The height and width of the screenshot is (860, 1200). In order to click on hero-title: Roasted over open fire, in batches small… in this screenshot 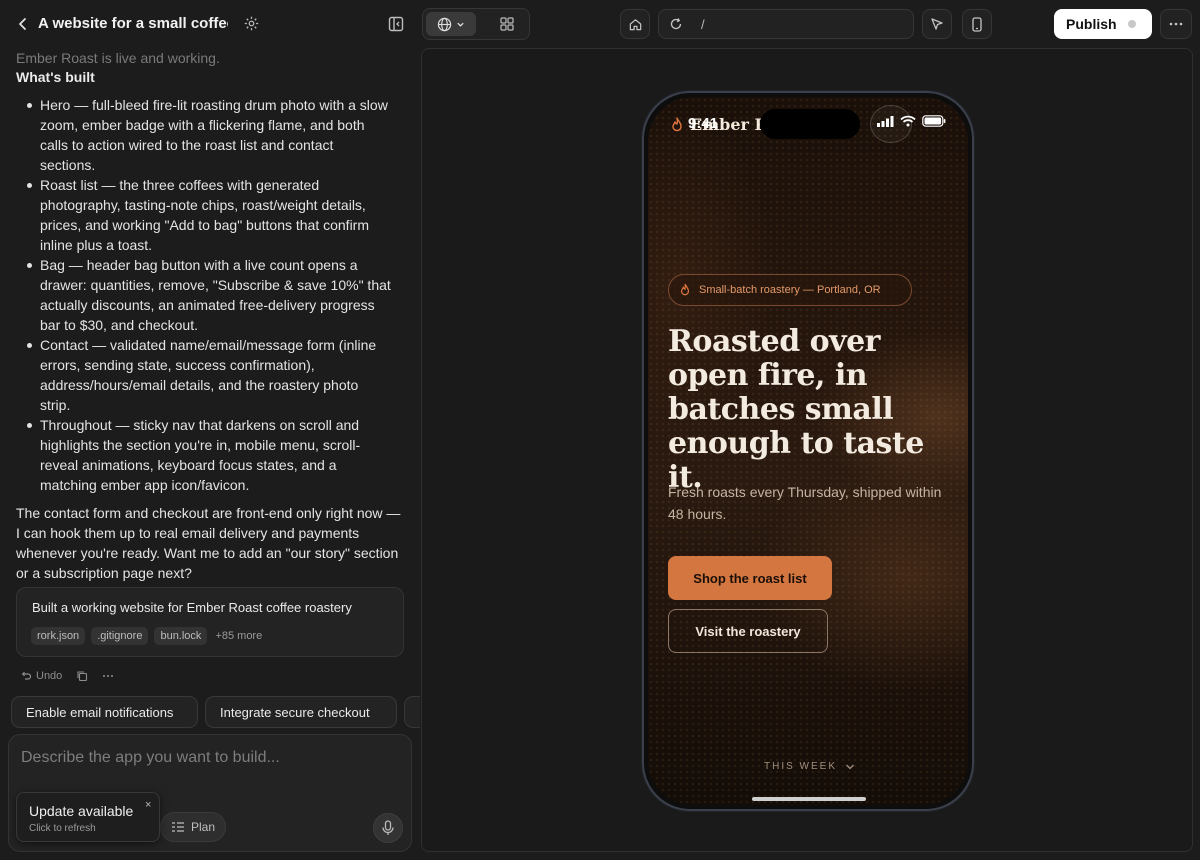, I will do `click(796, 409)`.